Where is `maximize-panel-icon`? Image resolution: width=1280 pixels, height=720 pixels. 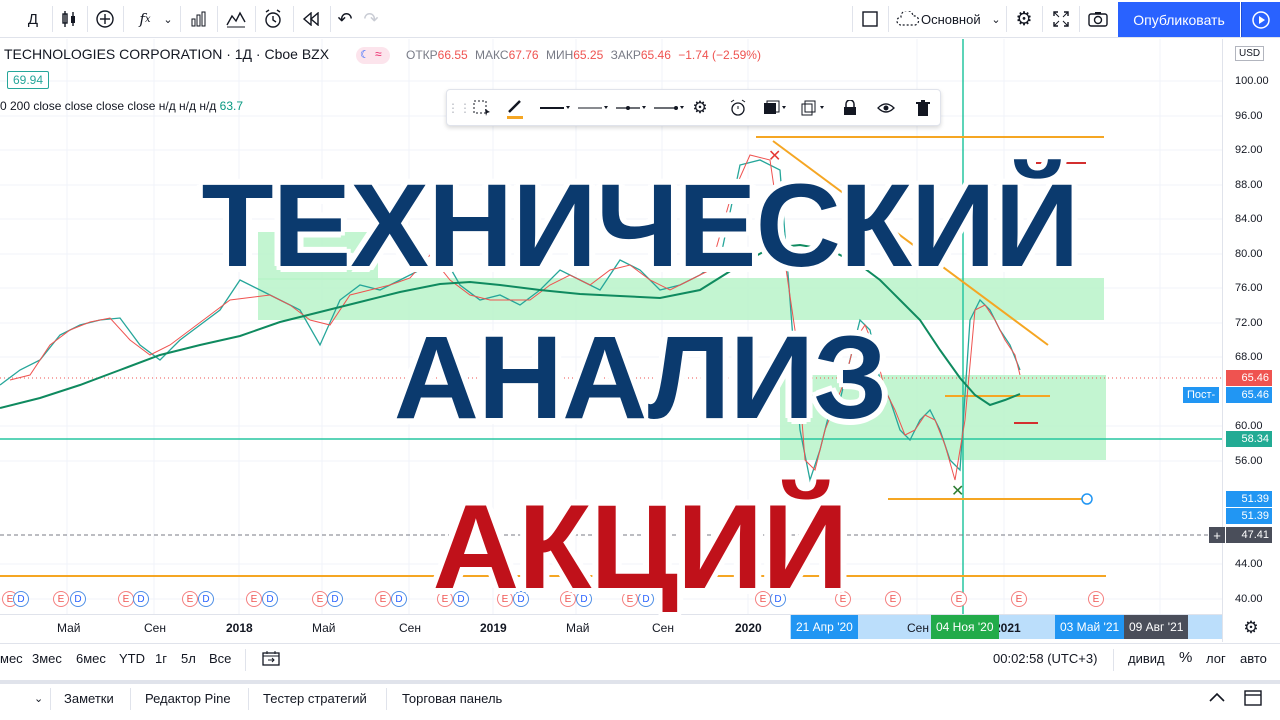 maximize-panel-icon is located at coordinates (1253, 700).